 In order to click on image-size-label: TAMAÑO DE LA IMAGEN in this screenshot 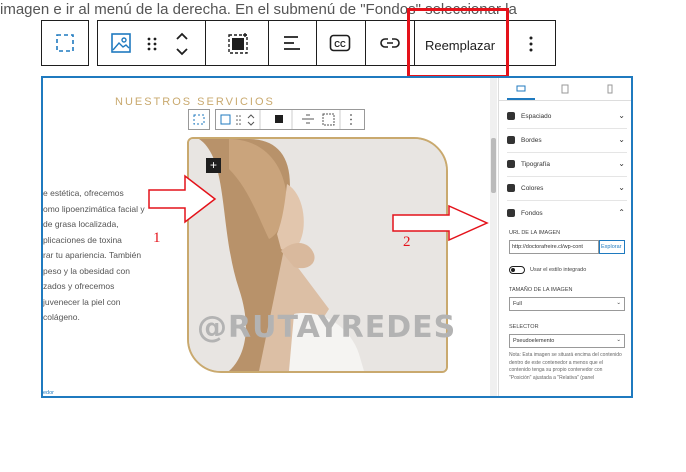, I will do `click(541, 290)`.